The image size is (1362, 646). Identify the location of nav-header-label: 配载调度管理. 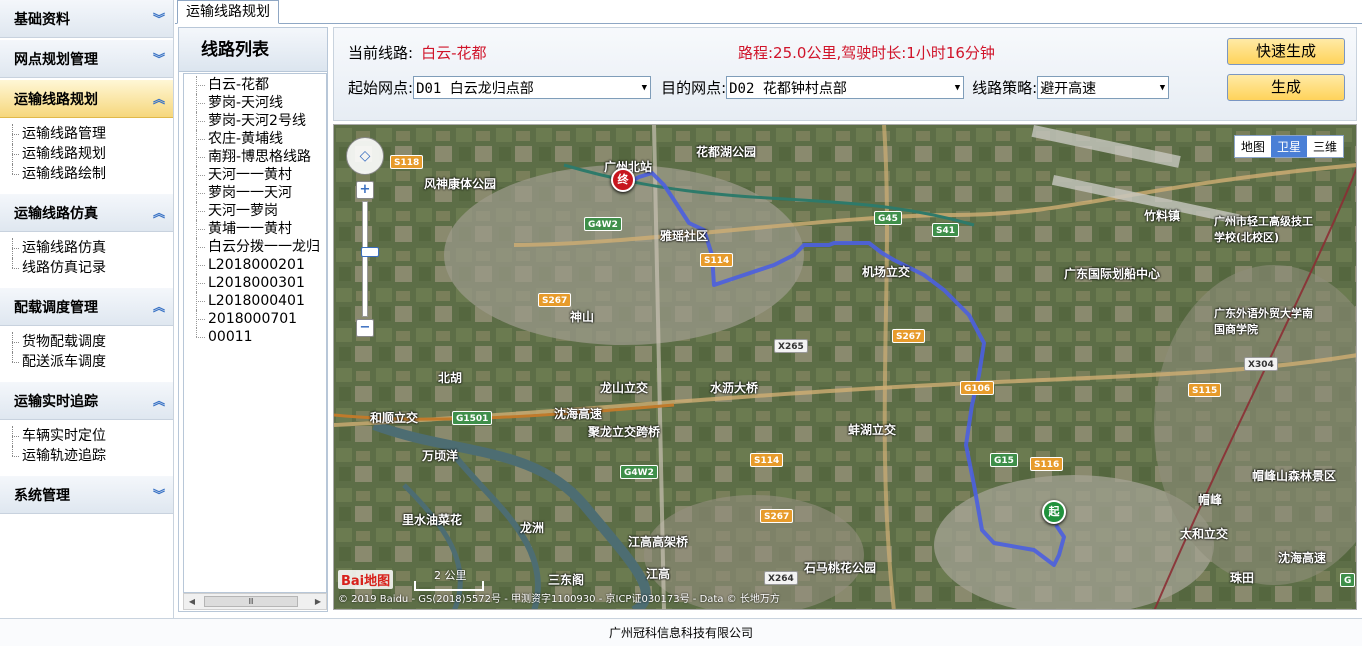
(56, 307).